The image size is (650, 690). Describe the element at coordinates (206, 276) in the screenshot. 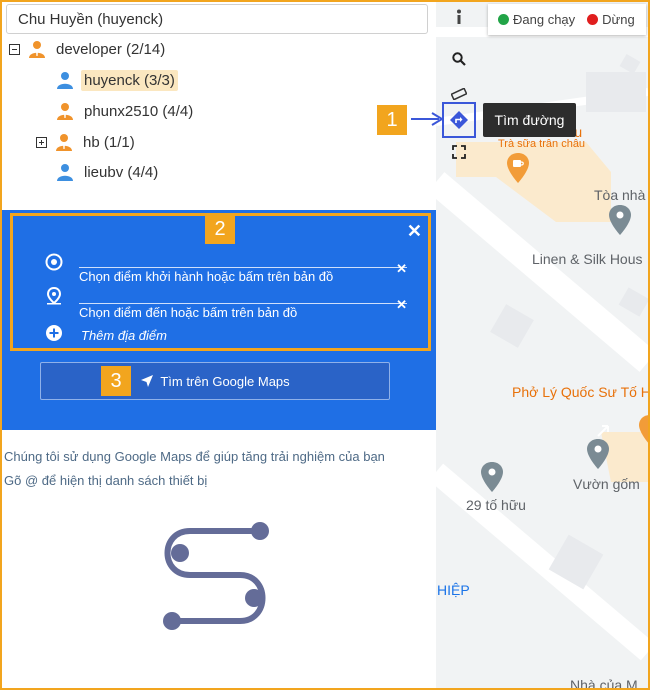

I see `origin-placeholder: Chọn điểm khởi hành hoặc bấm trên bản đồ` at that location.